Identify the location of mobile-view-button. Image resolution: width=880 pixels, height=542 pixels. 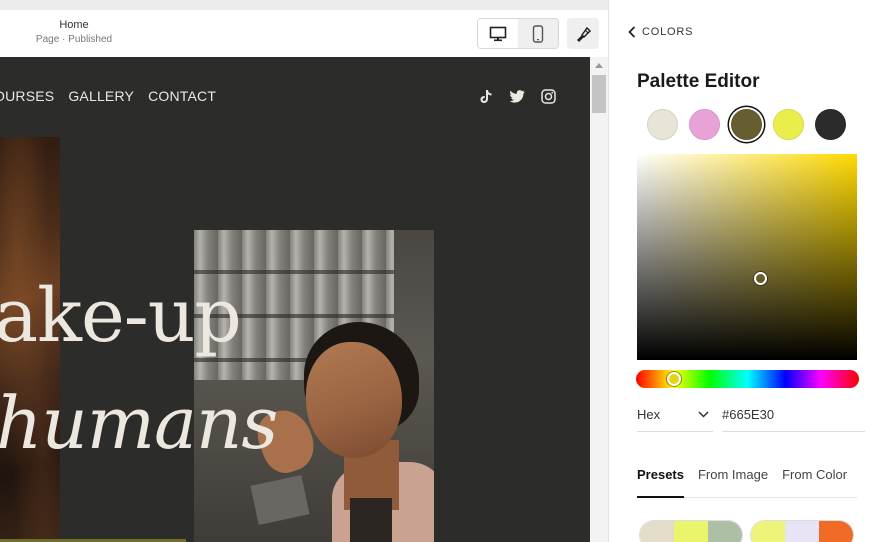
(538, 33).